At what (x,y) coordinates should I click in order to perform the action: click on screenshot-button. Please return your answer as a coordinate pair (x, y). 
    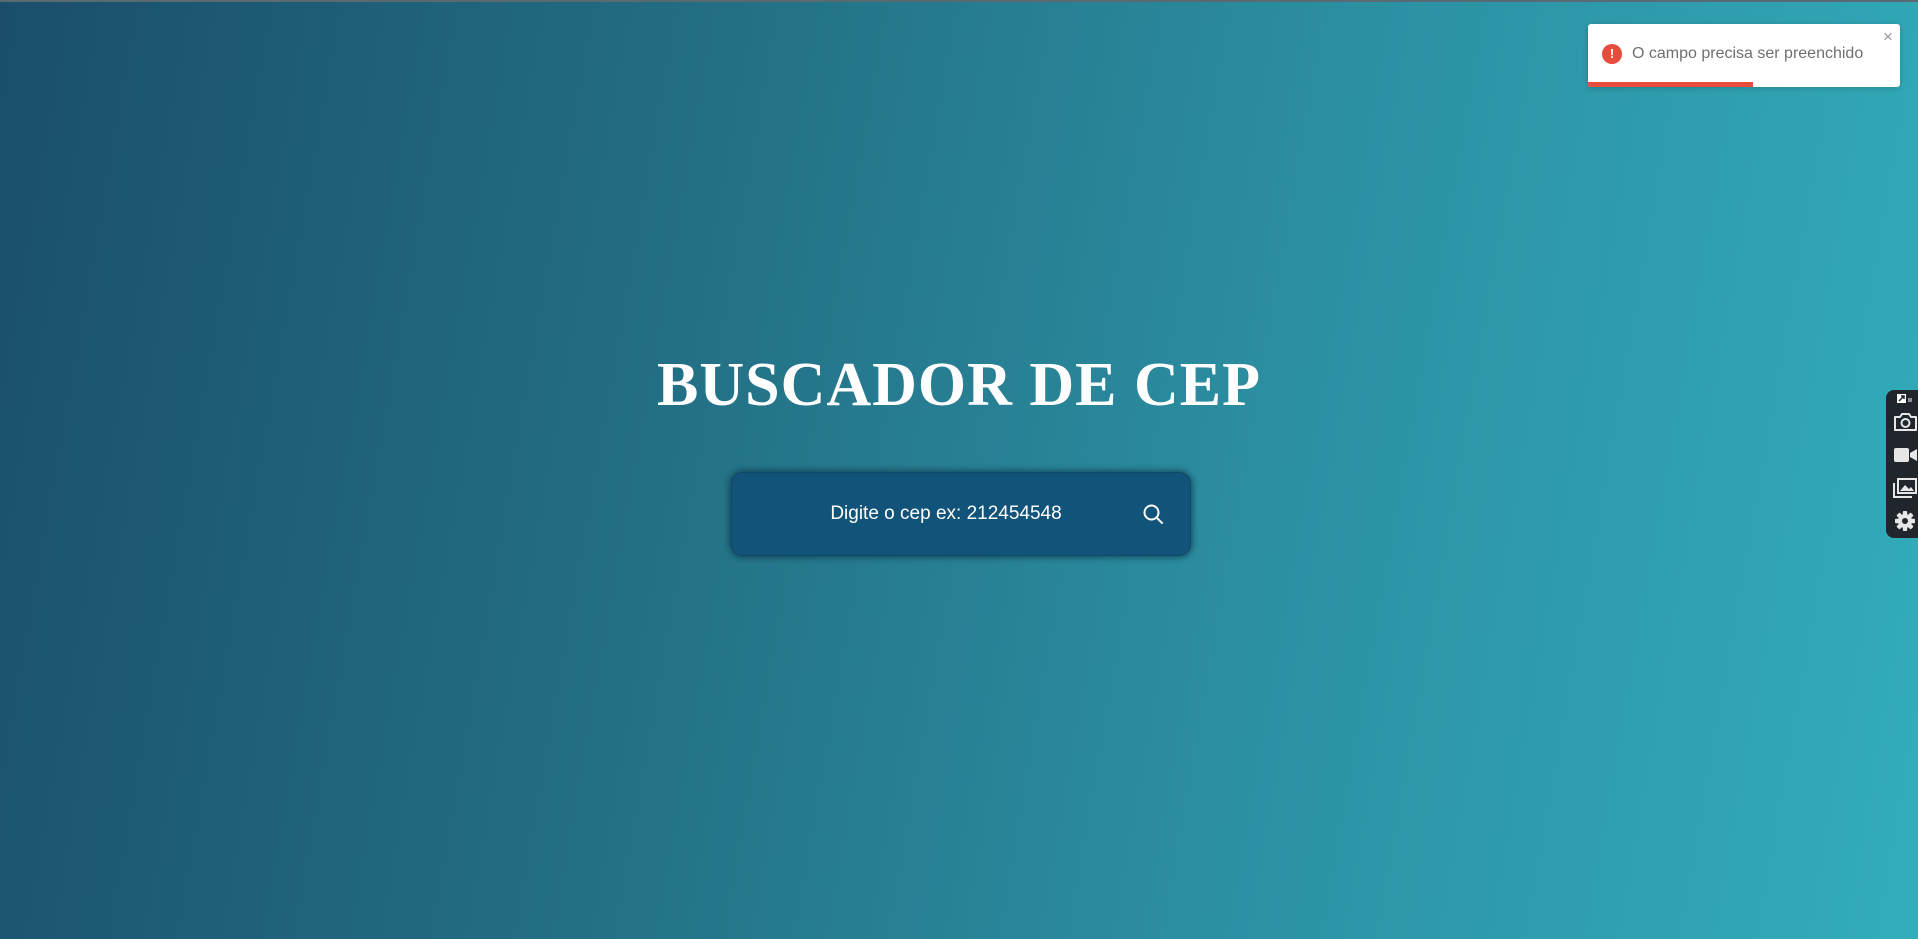
    Looking at the image, I should click on (1905, 422).